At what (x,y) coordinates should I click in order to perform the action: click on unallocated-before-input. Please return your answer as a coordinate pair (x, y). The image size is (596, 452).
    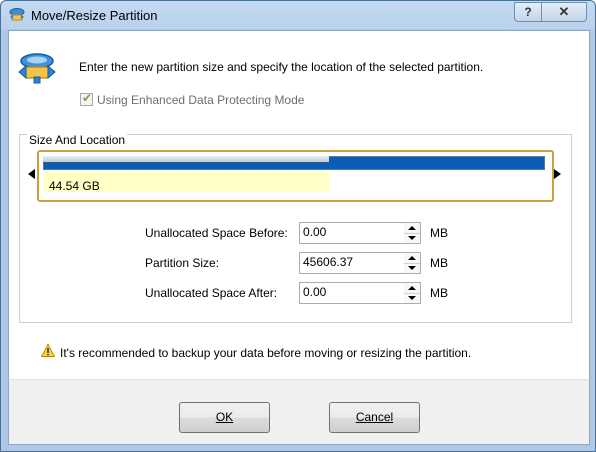
    Looking at the image, I should click on (349, 232).